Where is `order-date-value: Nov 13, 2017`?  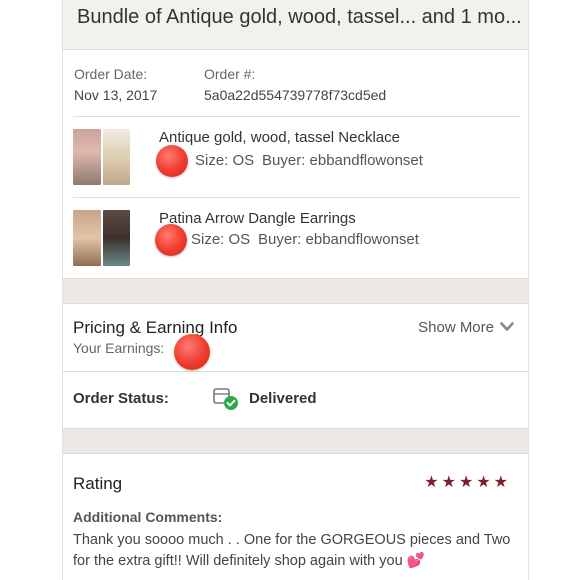
order-date-value: Nov 13, 2017 is located at coordinates (116, 95).